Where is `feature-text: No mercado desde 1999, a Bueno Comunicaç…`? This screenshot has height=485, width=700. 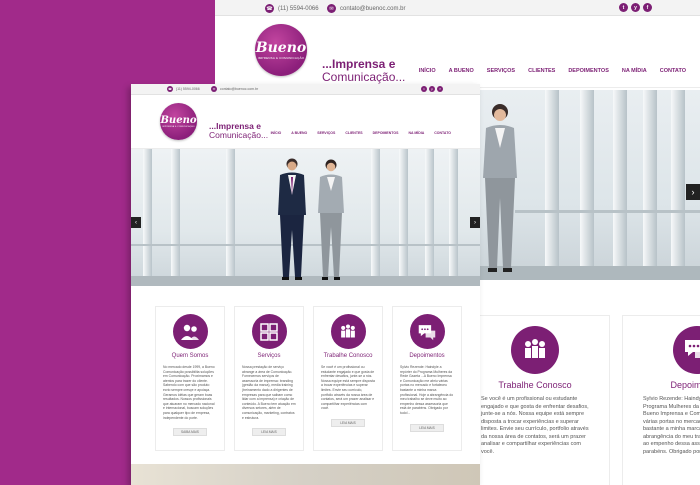 feature-text: No mercado desde 1999, a Bueno Comunicaç… is located at coordinates (189, 392).